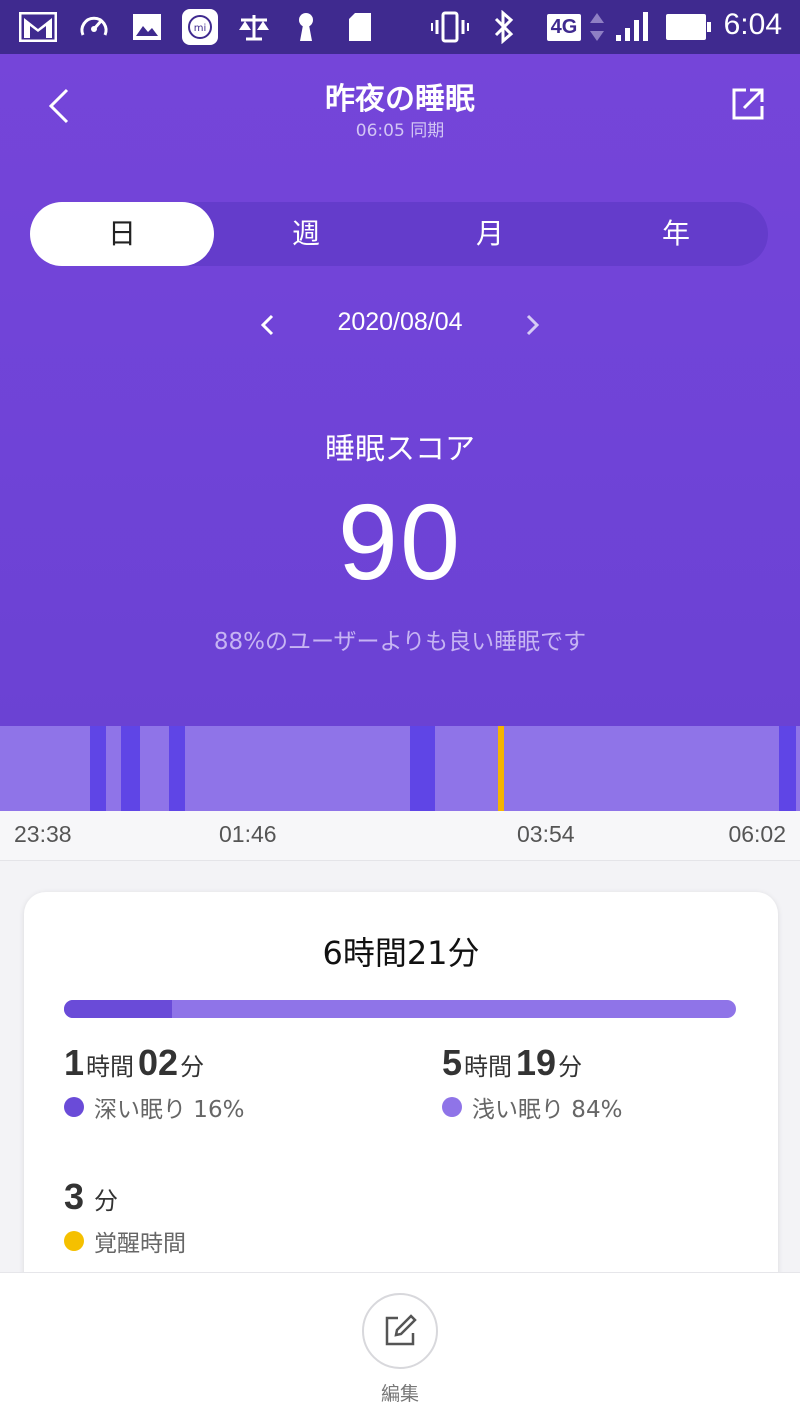 This screenshot has height=1422, width=800. Describe the element at coordinates (74, 1062) in the screenshot. I see `deep-hours: 1` at that location.